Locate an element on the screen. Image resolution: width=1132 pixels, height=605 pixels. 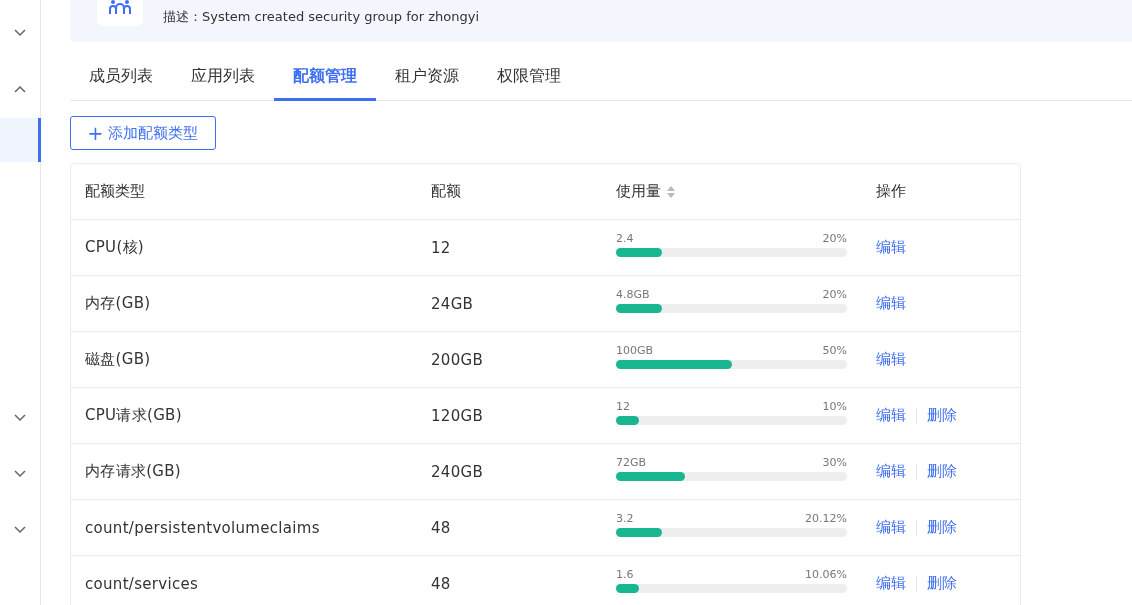
table-cell-text: count/services is located at coordinates (142, 583).